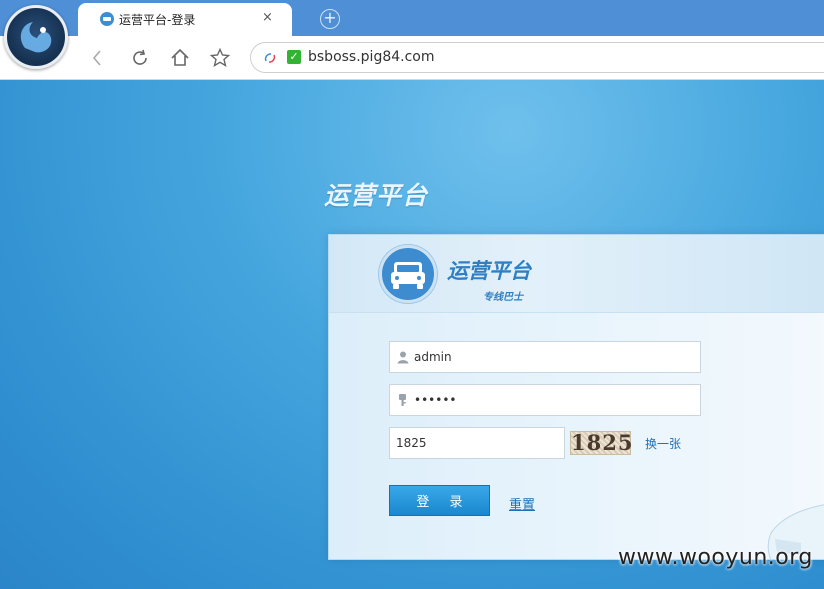 This screenshot has height=589, width=824. Describe the element at coordinates (439, 500) in the screenshot. I see `login-button: 登 录` at that location.